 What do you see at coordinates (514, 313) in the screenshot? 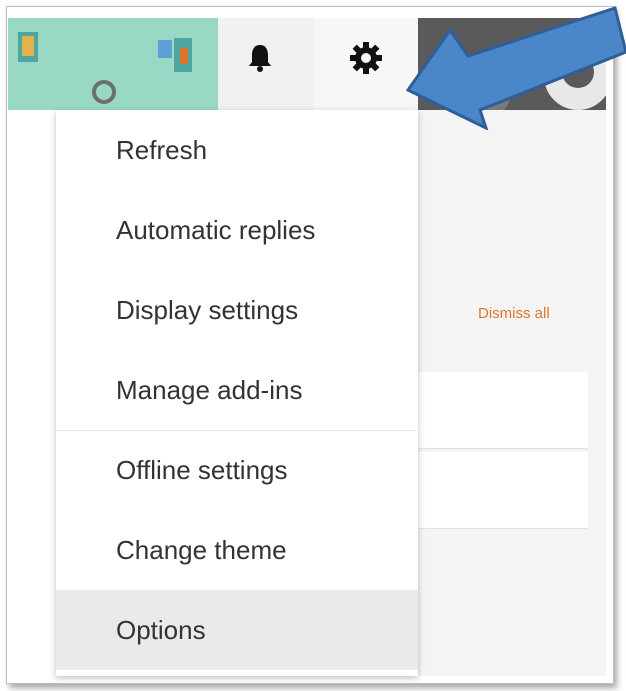
I see `dismiss-all-link: Dismiss all` at bounding box center [514, 313].